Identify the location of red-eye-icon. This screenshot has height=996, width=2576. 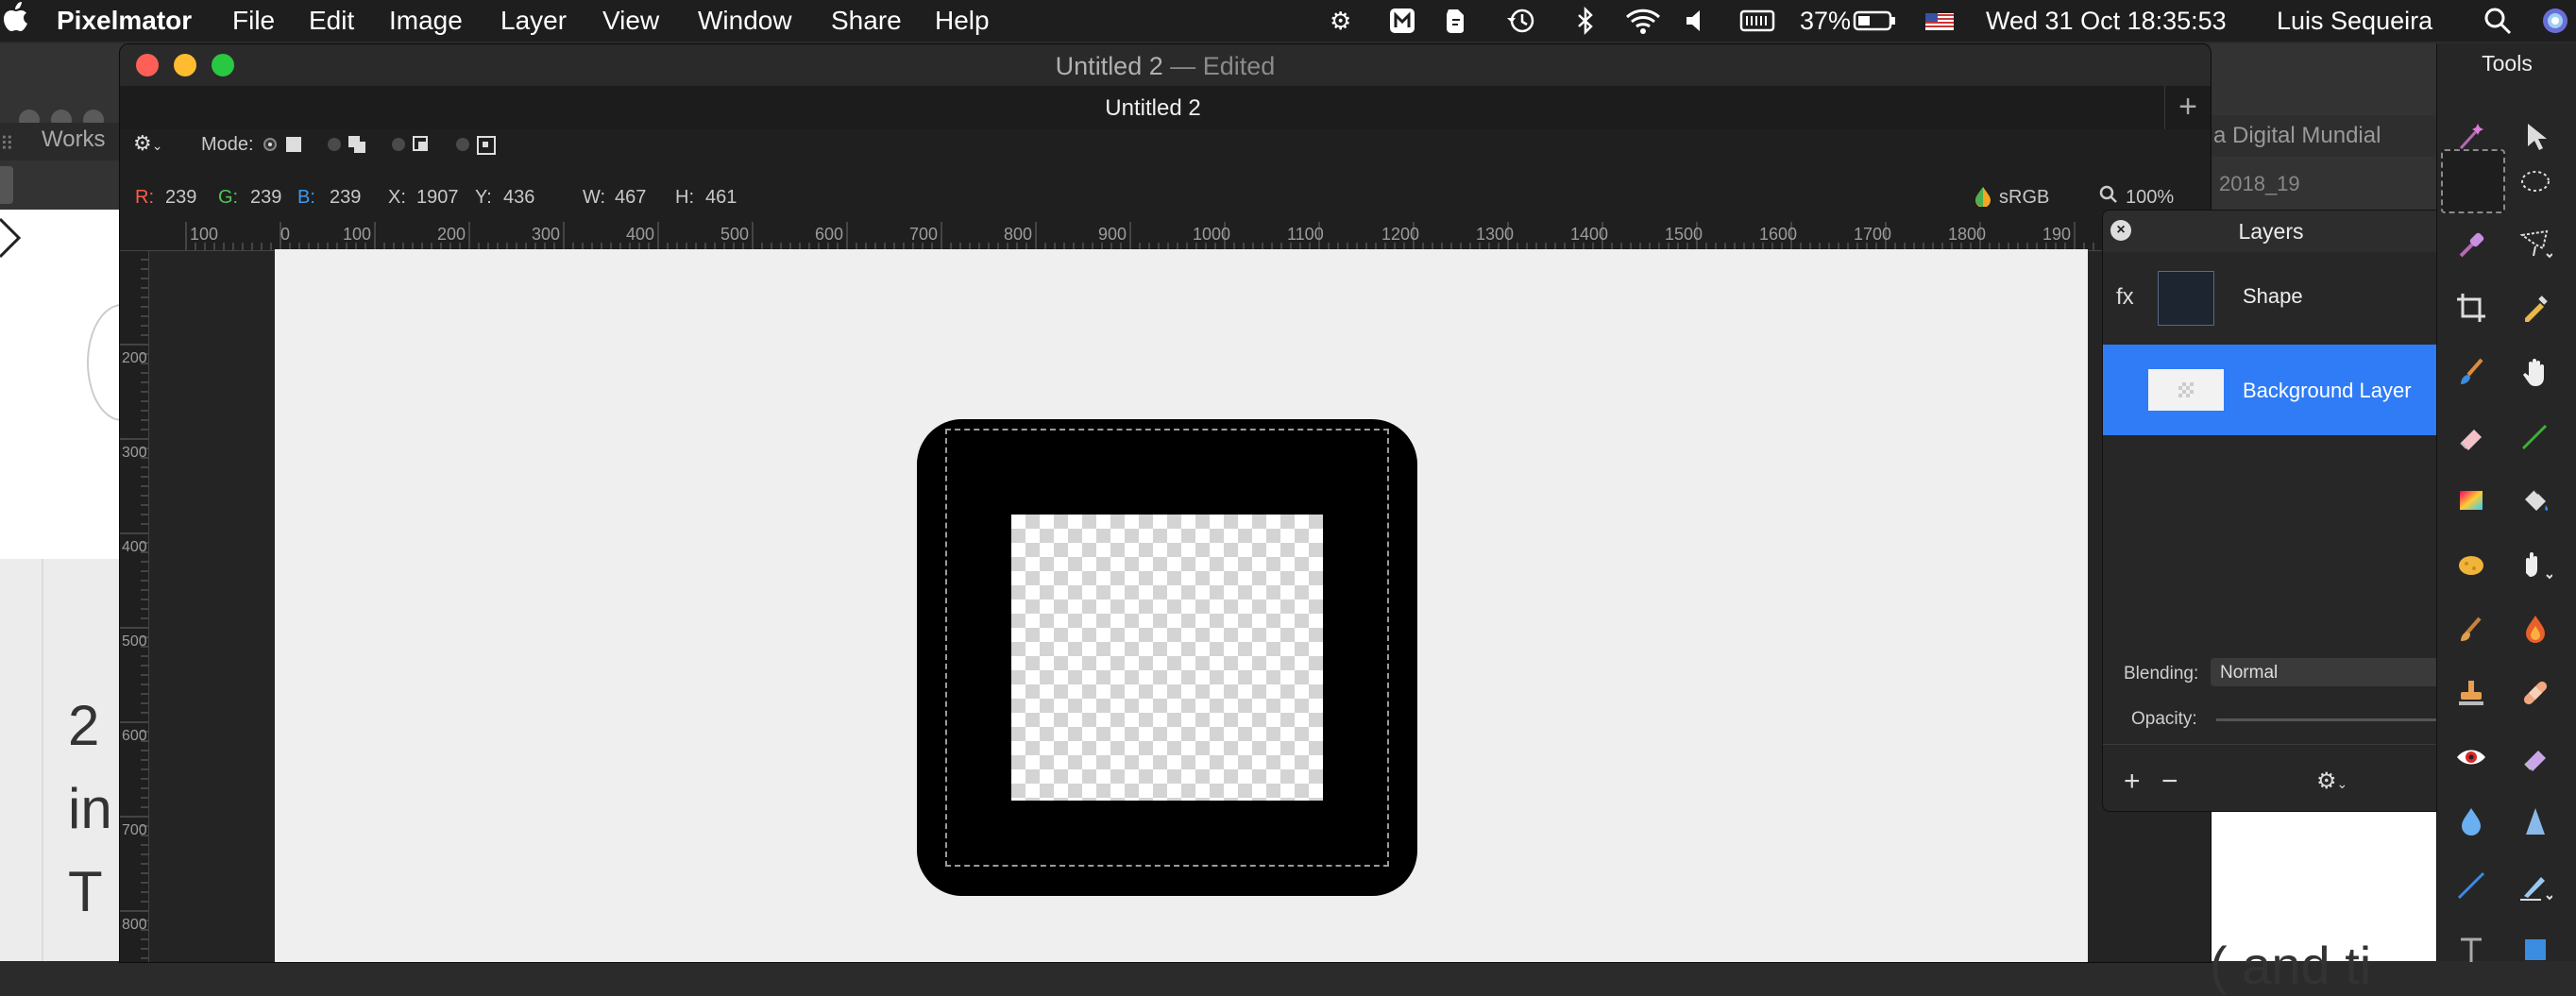
(2471, 757).